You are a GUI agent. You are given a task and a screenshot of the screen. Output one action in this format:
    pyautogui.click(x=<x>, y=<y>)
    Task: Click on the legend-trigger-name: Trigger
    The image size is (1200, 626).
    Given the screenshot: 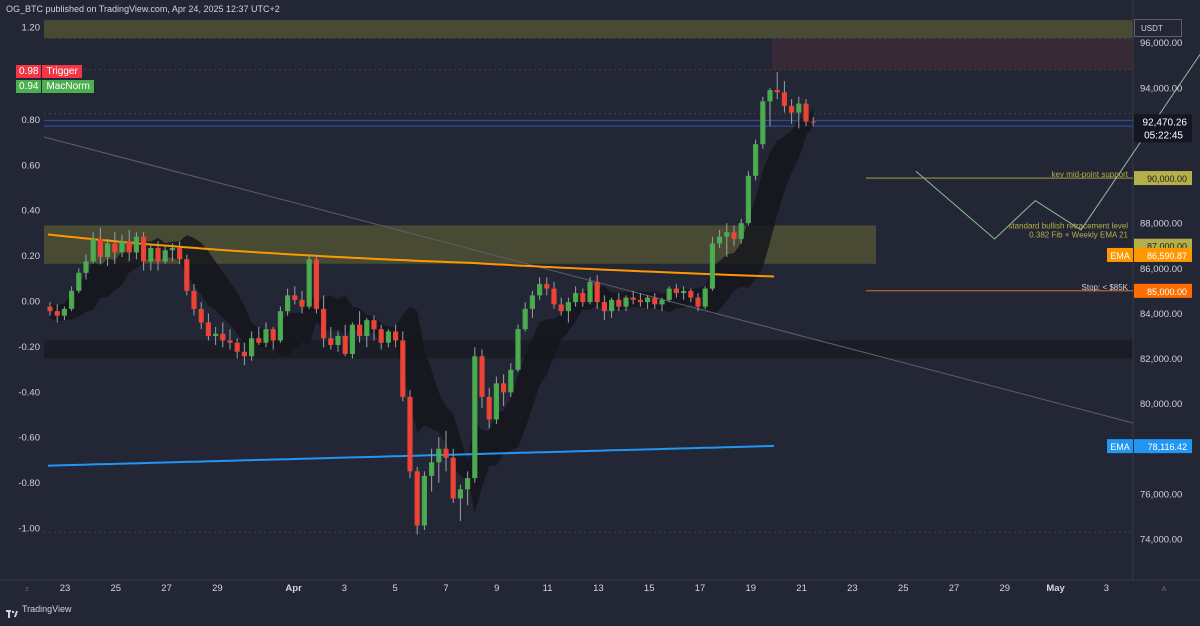 What is the action you would take?
    pyautogui.click(x=62, y=71)
    